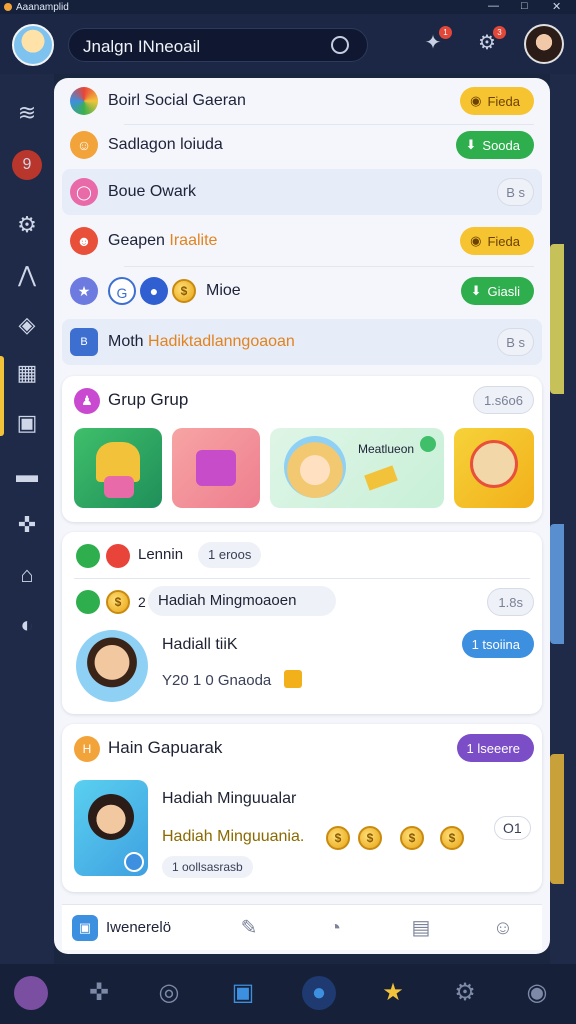 The image size is (576, 1024). What do you see at coordinates (112, 666) in the screenshot?
I see `profile-avatar` at bounding box center [112, 666].